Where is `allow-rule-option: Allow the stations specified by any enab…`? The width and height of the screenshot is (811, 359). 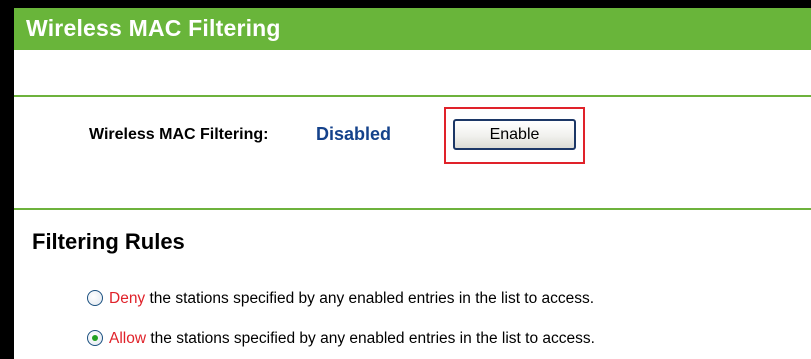
allow-rule-option: Allow the stations specified by any enab… is located at coordinates (341, 341).